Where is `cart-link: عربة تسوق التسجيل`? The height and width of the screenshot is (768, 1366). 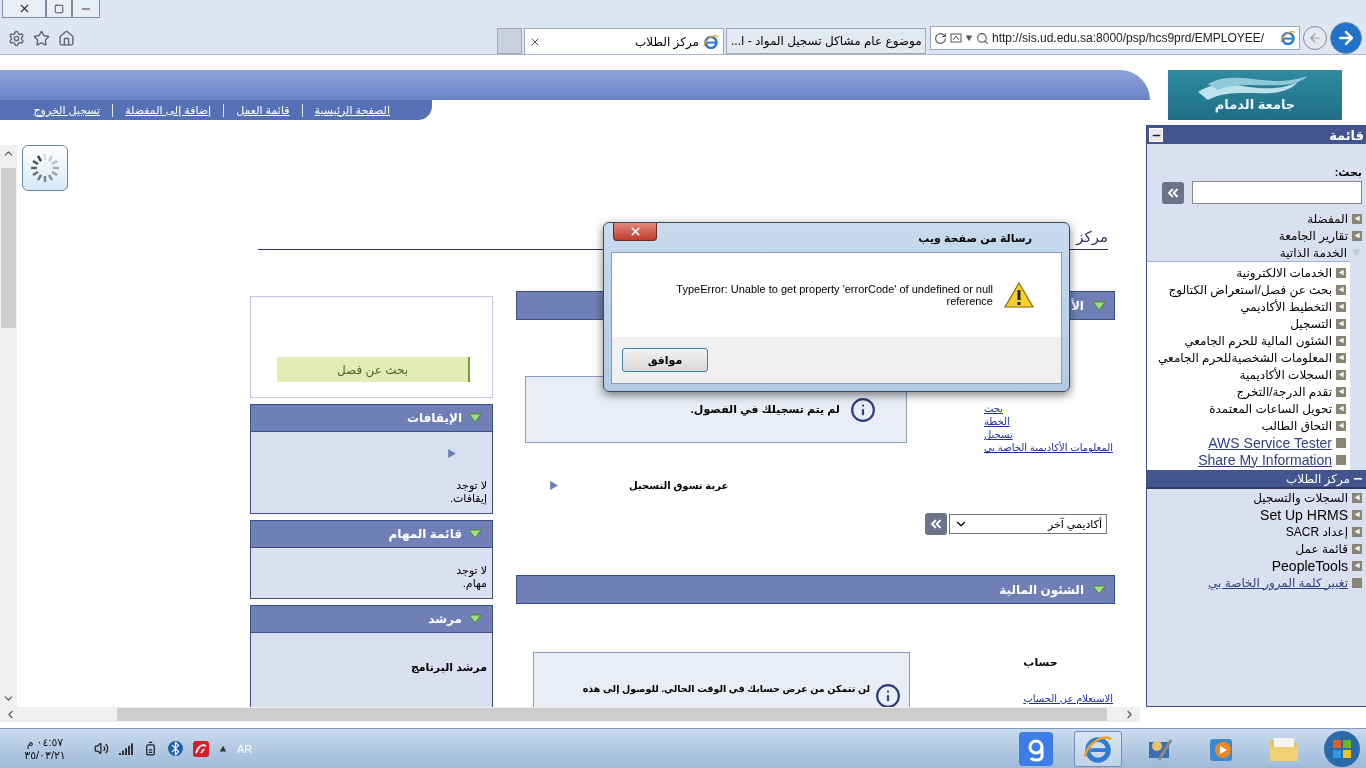
cart-link: عربة تسوق التسجيل is located at coordinates (679, 485).